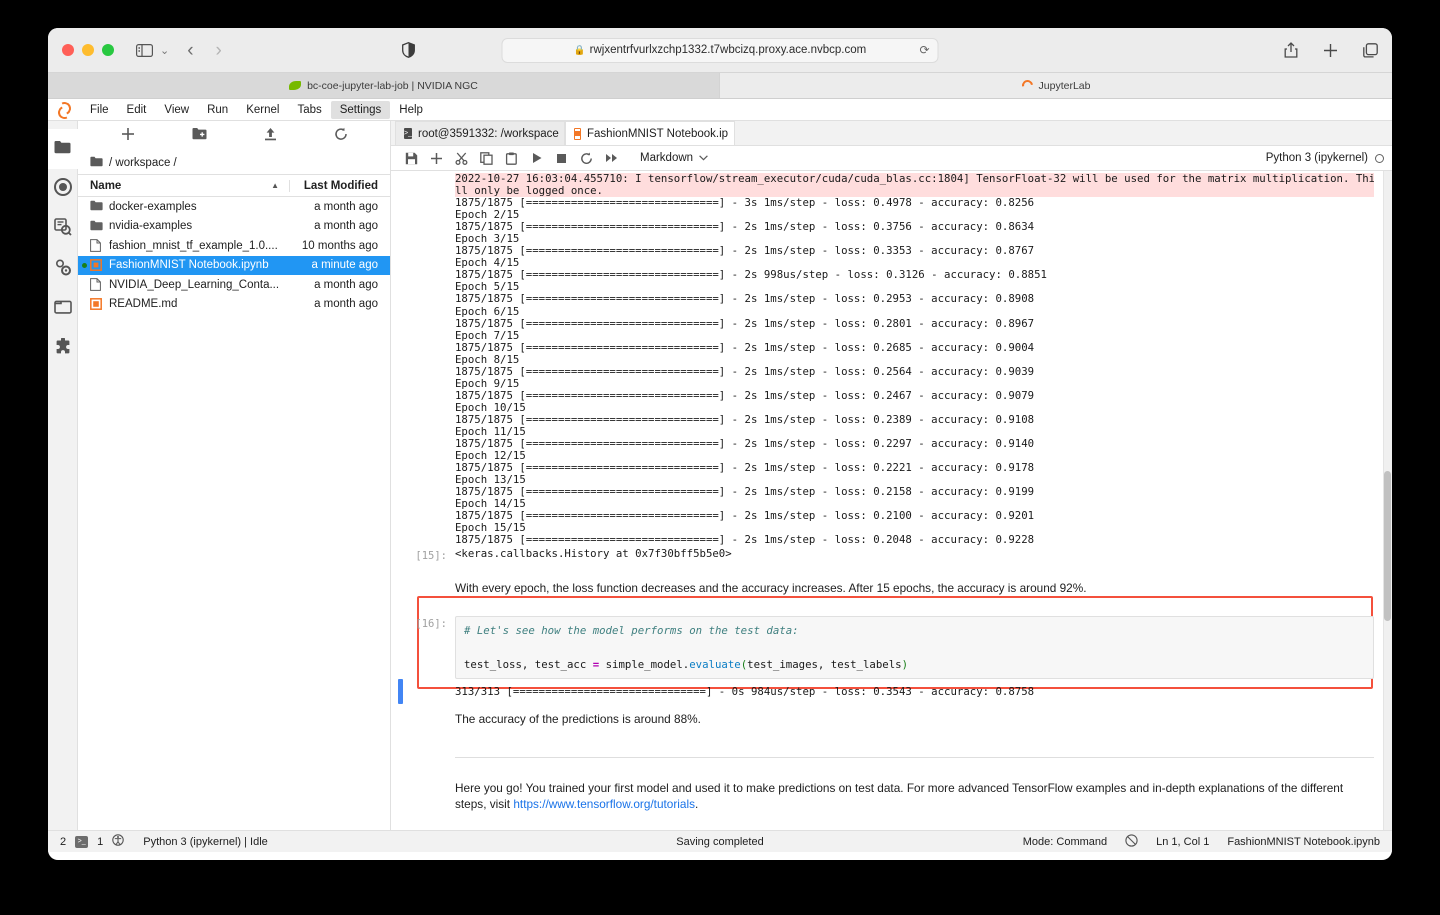 This screenshot has height=915, width=1440. I want to click on tab-label: root@3591332: /workspace, so click(488, 133).